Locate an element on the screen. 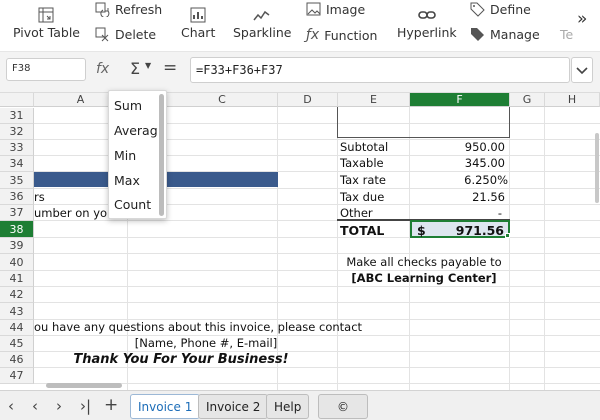 Image resolution: width=600 pixels, height=420 pixels. column-header-g: G is located at coordinates (527, 100).